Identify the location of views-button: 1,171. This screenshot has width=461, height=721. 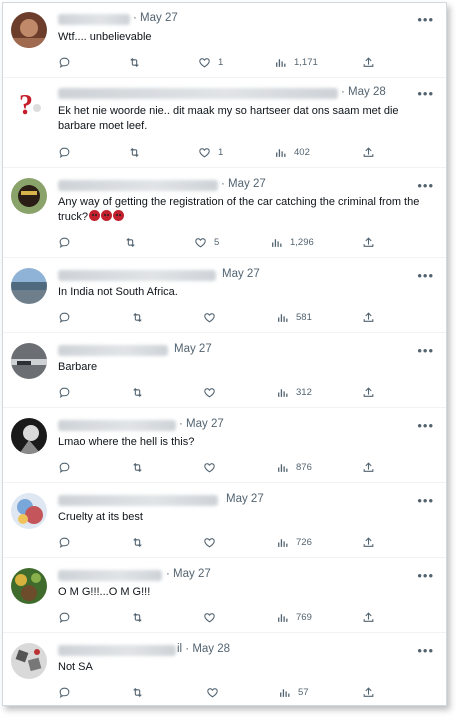
(296, 62).